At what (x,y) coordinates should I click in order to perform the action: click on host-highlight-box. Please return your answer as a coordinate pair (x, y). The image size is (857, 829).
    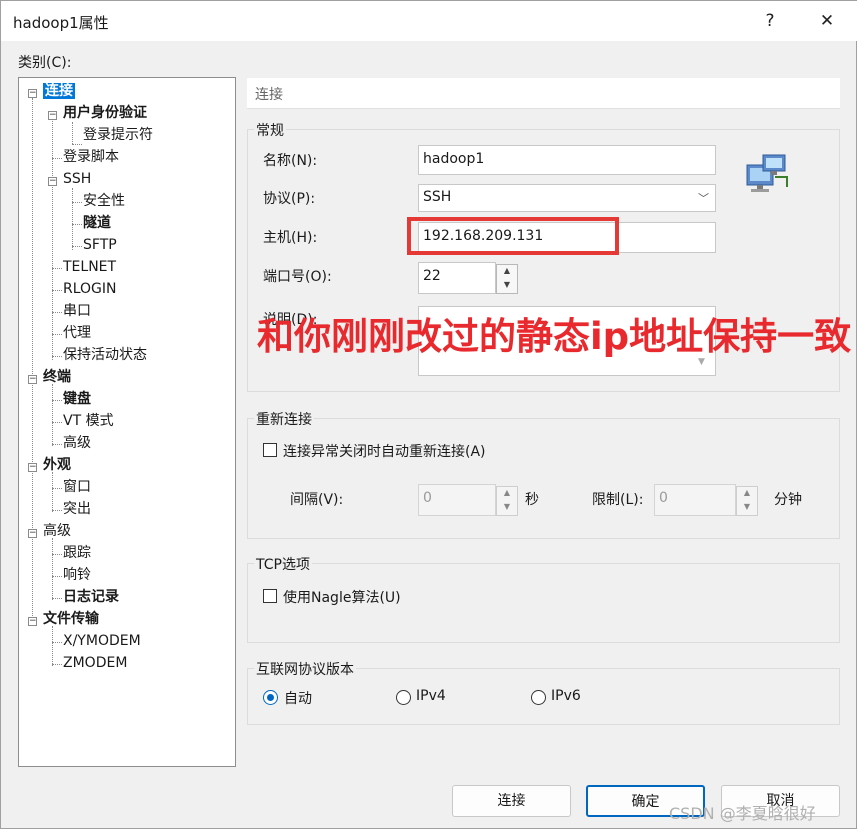
    Looking at the image, I should click on (513, 236).